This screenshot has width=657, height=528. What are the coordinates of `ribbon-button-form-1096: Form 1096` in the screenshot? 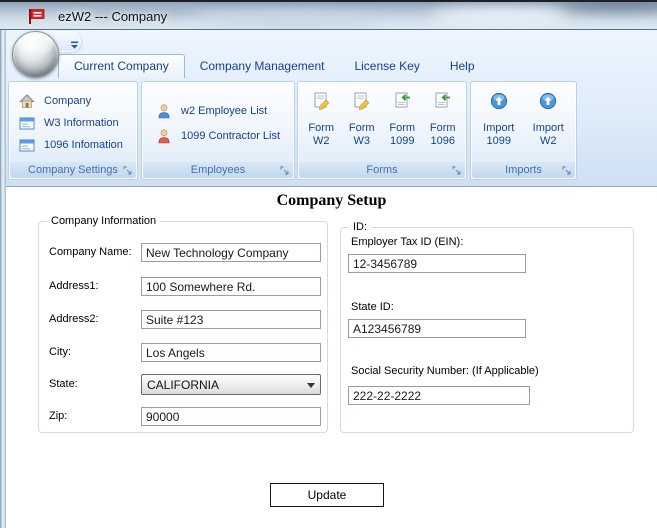 It's located at (443, 118).